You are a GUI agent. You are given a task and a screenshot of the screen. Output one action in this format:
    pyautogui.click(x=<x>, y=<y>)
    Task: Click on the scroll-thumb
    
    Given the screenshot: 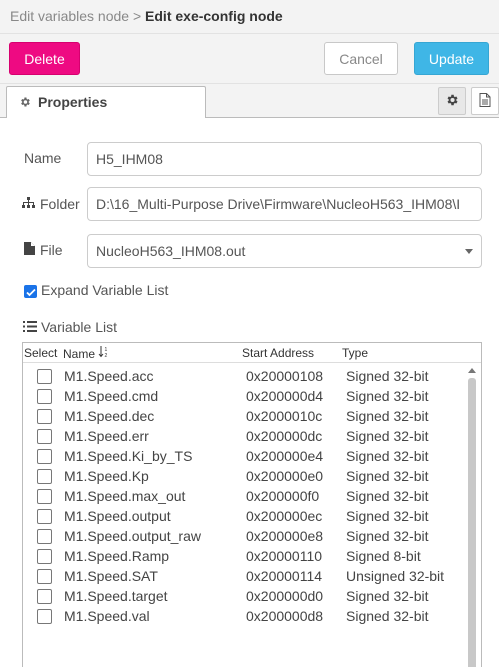 What is the action you would take?
    pyautogui.click(x=472, y=522)
    